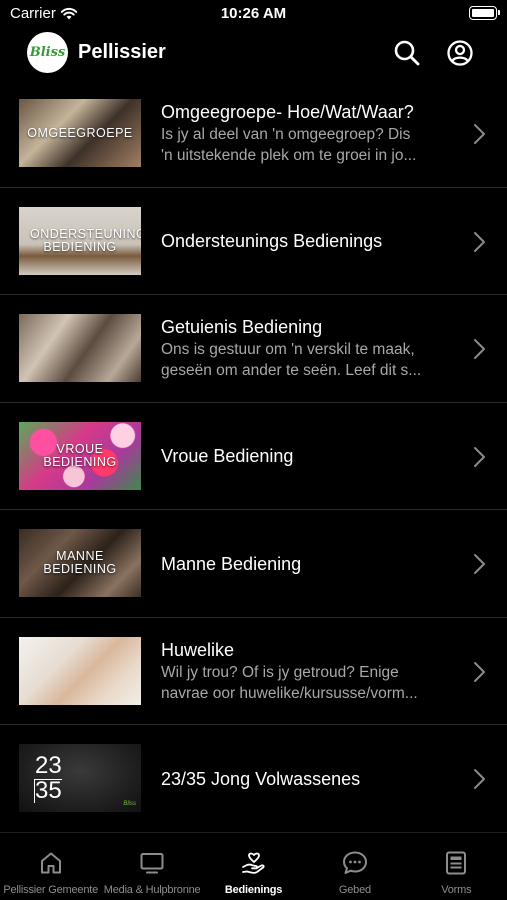  I want to click on app-header: Bliss Pellissier, so click(253, 55).